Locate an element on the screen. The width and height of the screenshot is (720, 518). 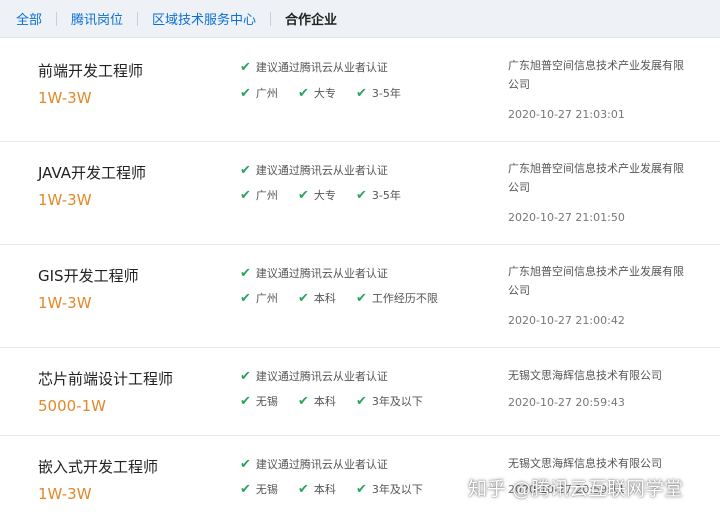
experience-tag: ✔ 工作经历不限 is located at coordinates (397, 298).